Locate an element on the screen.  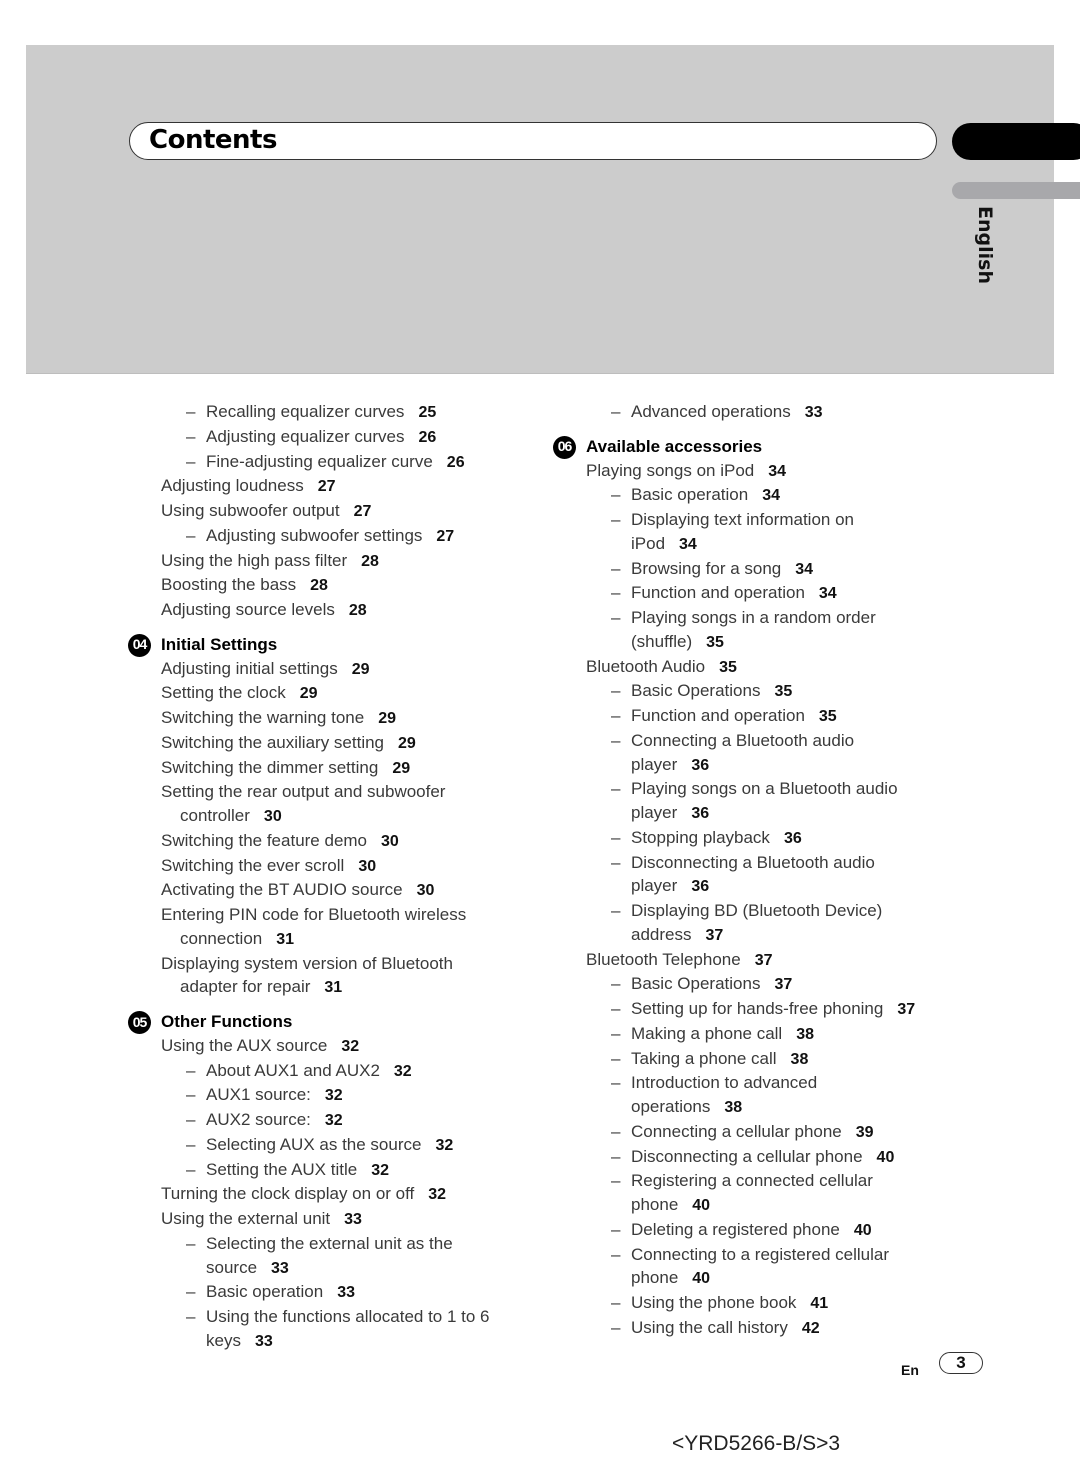
toc-subentry: – Registering a connected cellular is located at coordinates (753, 1181).